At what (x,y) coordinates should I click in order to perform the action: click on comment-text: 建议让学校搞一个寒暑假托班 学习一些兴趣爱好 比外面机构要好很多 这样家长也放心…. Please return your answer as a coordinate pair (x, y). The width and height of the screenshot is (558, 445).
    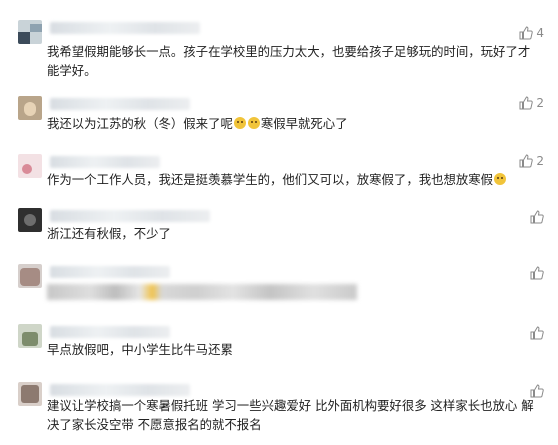
    Looking at the image, I should click on (290, 415).